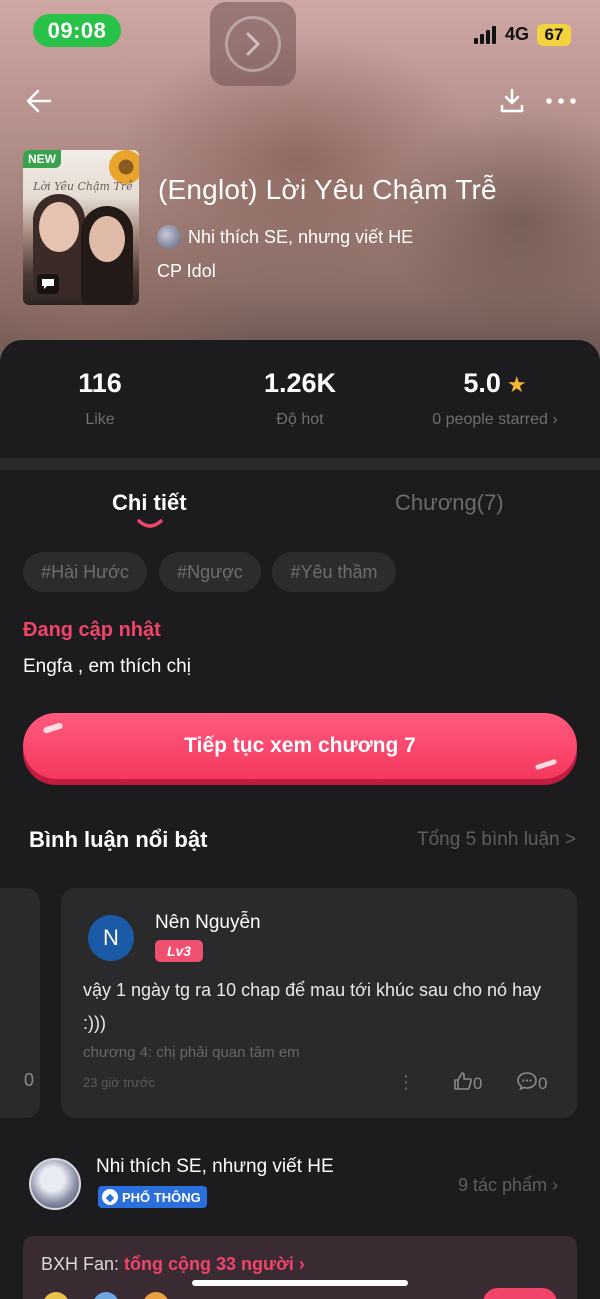 This screenshot has width=600, height=1299. I want to click on story-cover: Lời Yêu Chậm Trễ NEW, so click(81, 227).